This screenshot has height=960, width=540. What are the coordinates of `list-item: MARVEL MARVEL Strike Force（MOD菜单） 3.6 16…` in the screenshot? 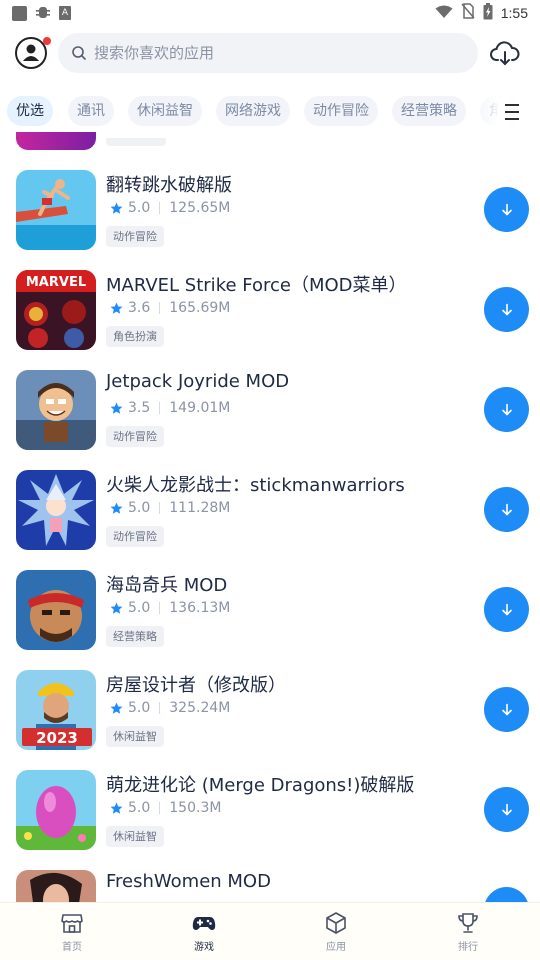 It's located at (270, 320).